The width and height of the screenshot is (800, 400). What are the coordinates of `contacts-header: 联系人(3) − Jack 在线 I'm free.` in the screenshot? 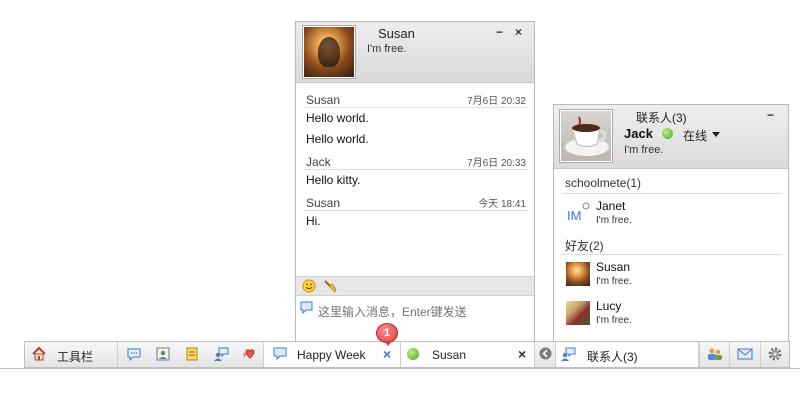 It's located at (671, 137).